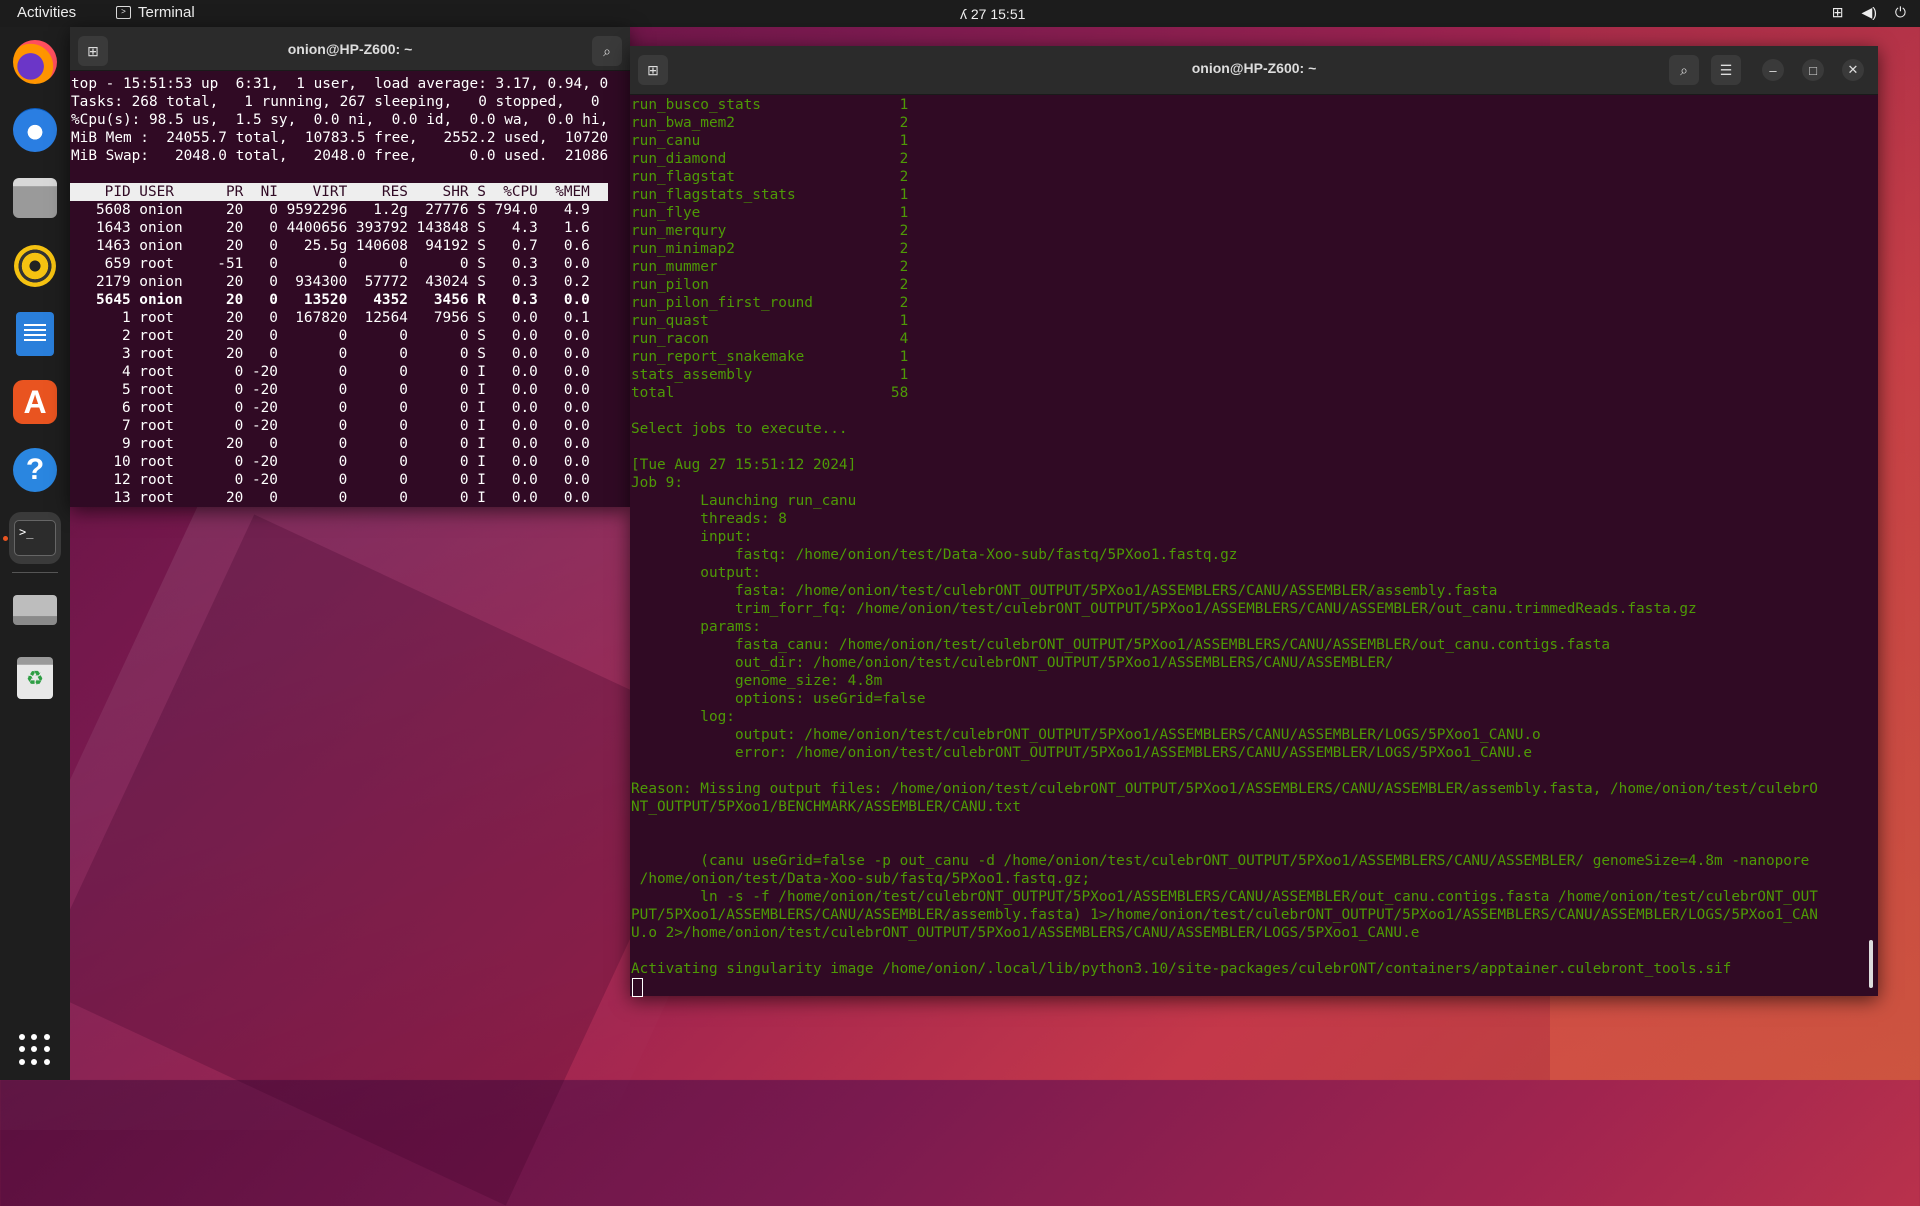  I want to click on clock: ʎ 27 15:51, so click(992, 14).